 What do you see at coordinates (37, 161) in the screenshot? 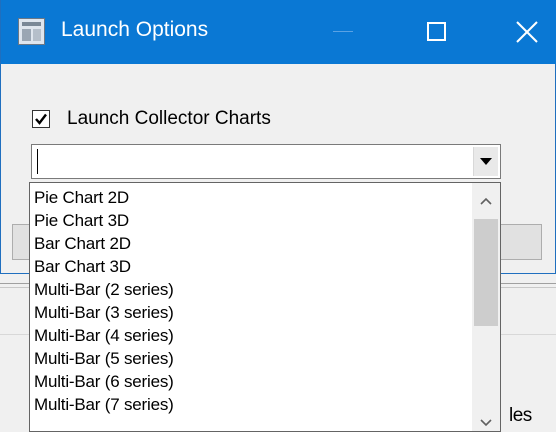
I see `text-caret` at bounding box center [37, 161].